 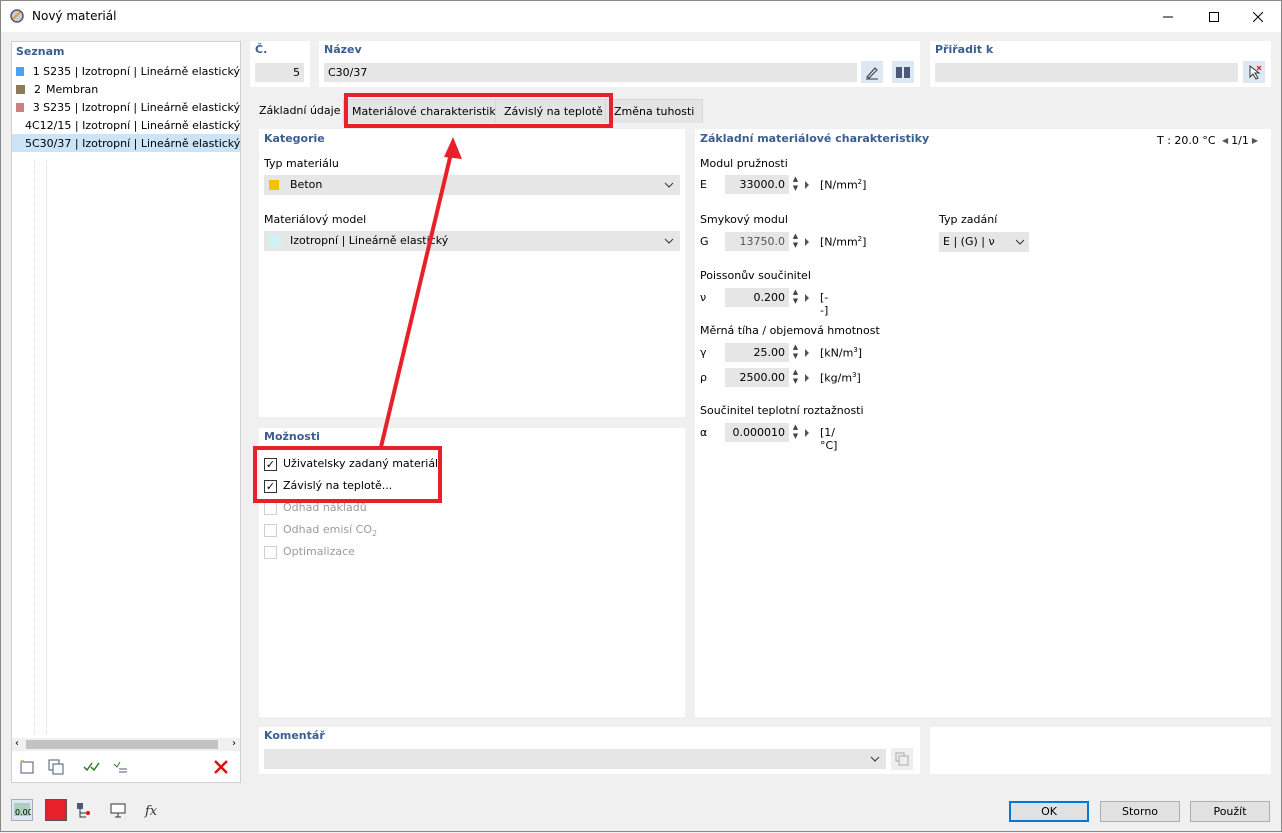 I want to click on number-panel: Č. 5, so click(x=280, y=64).